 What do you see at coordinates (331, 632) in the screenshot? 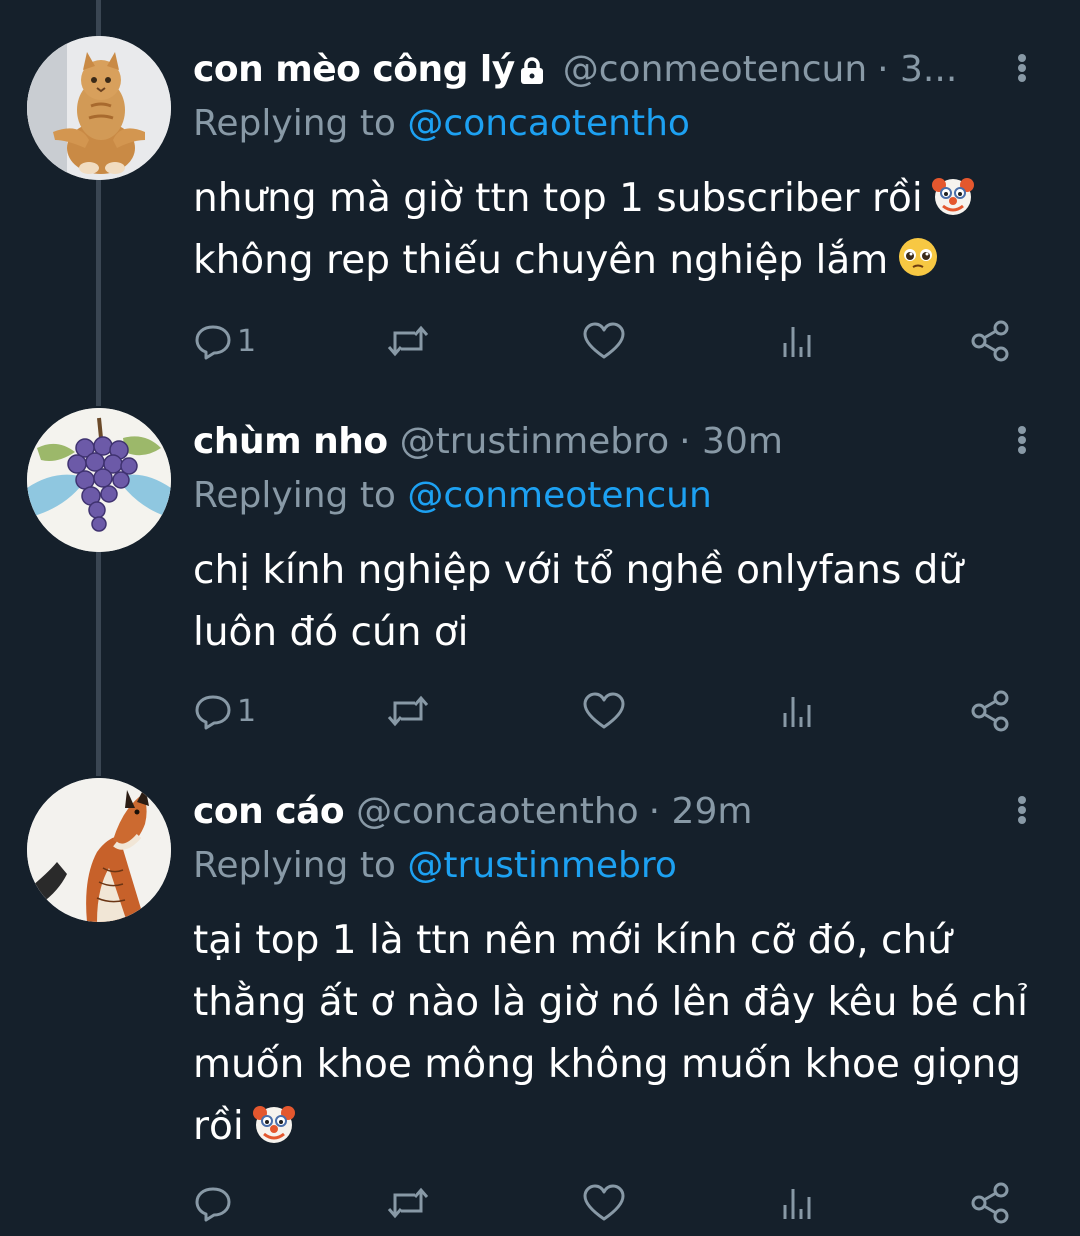
I see `tweet-text-line: luôn đó cún ơi` at bounding box center [331, 632].